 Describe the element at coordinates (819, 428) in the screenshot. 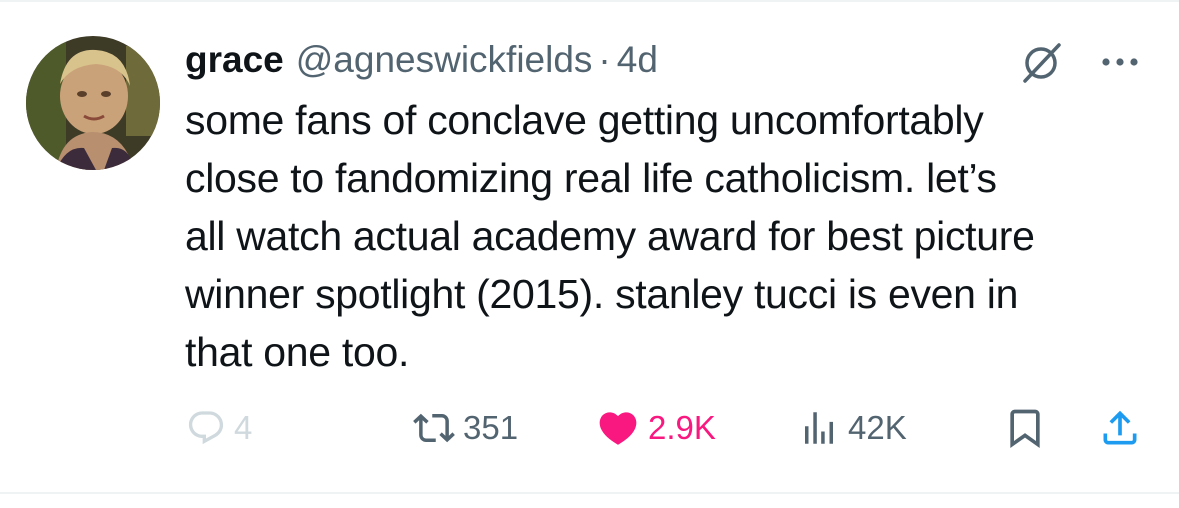

I see `views-icon` at that location.